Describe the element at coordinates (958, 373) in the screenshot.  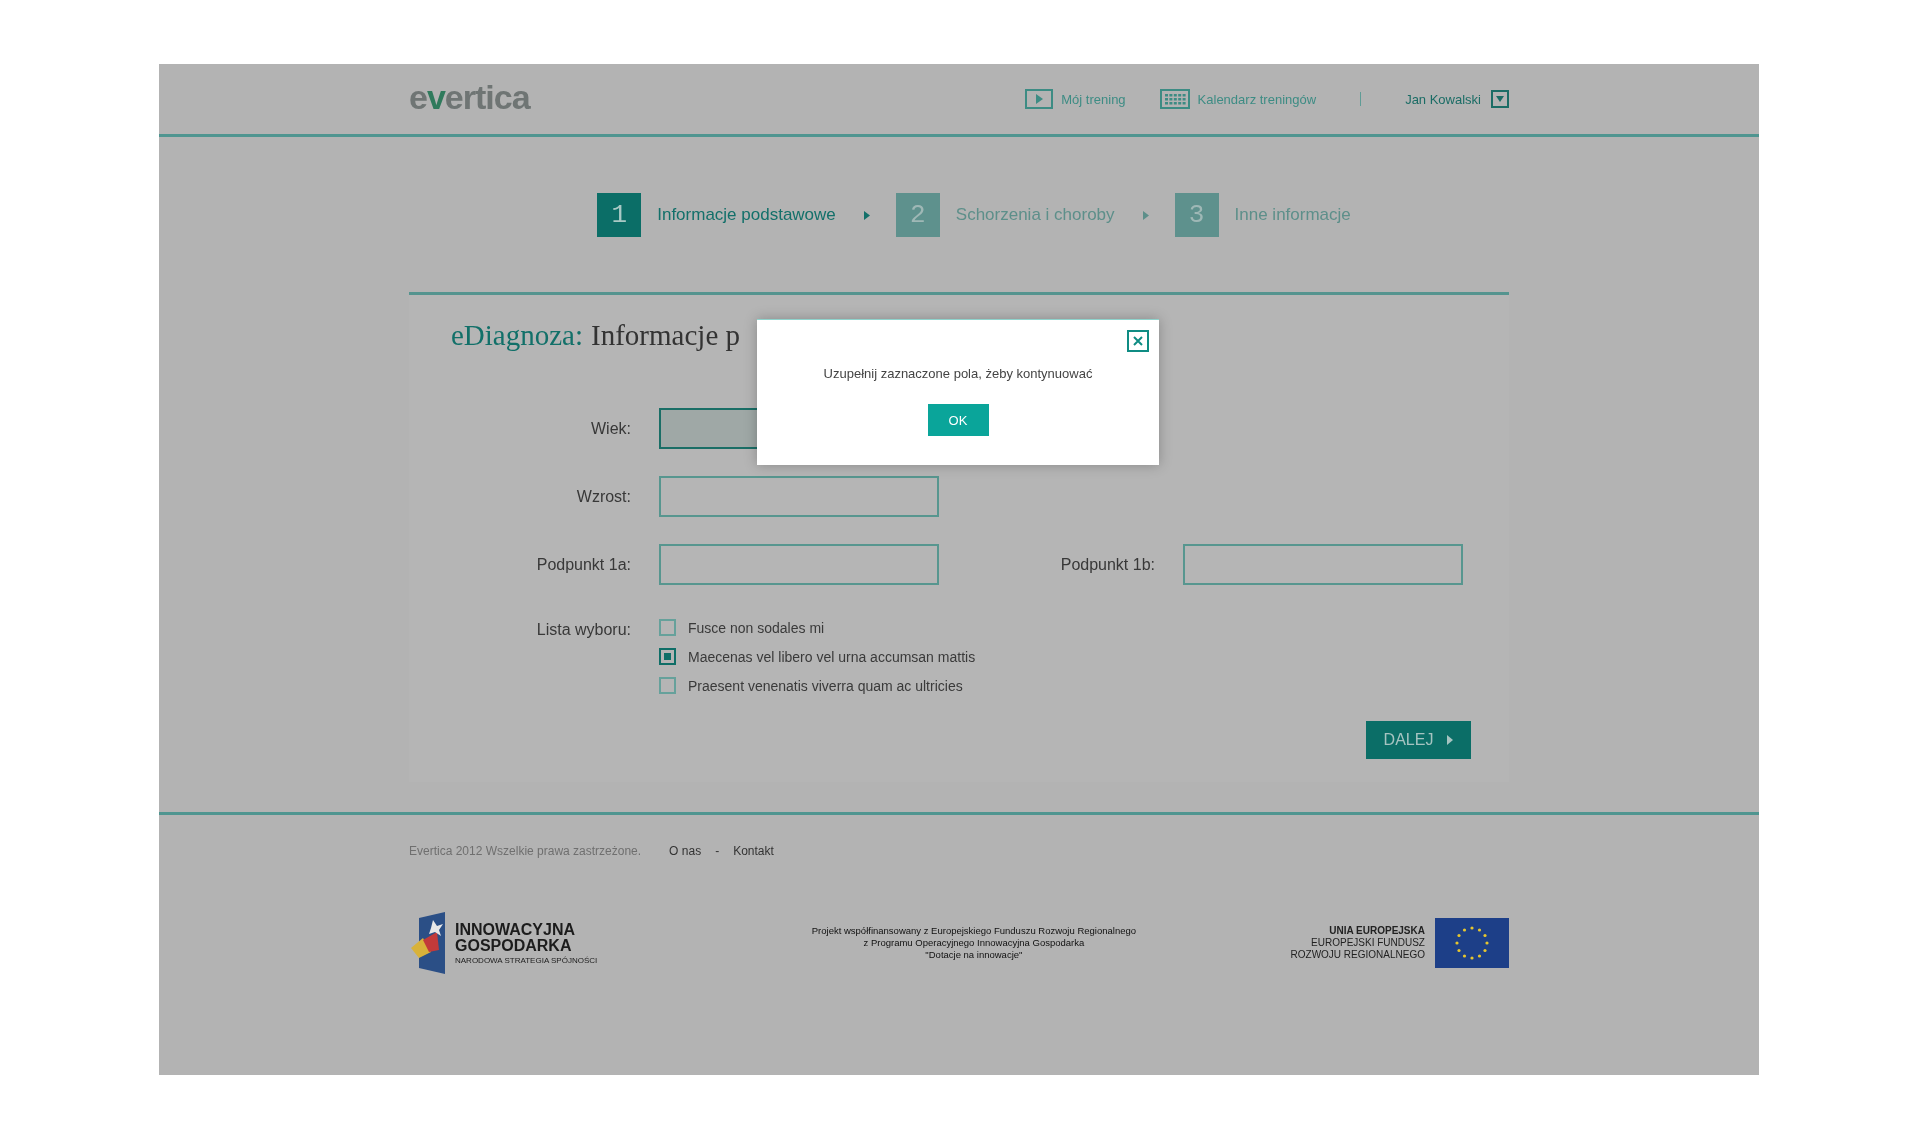
I see `dialog-message: Uzupełnij zaznaczone pola, żeby kontynuować` at that location.